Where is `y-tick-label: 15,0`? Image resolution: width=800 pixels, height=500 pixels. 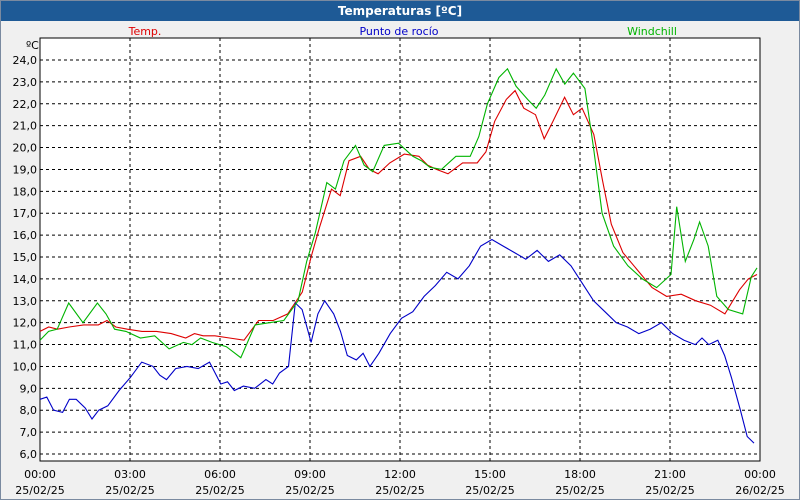
y-tick-label: 15,0 is located at coordinates (25, 257).